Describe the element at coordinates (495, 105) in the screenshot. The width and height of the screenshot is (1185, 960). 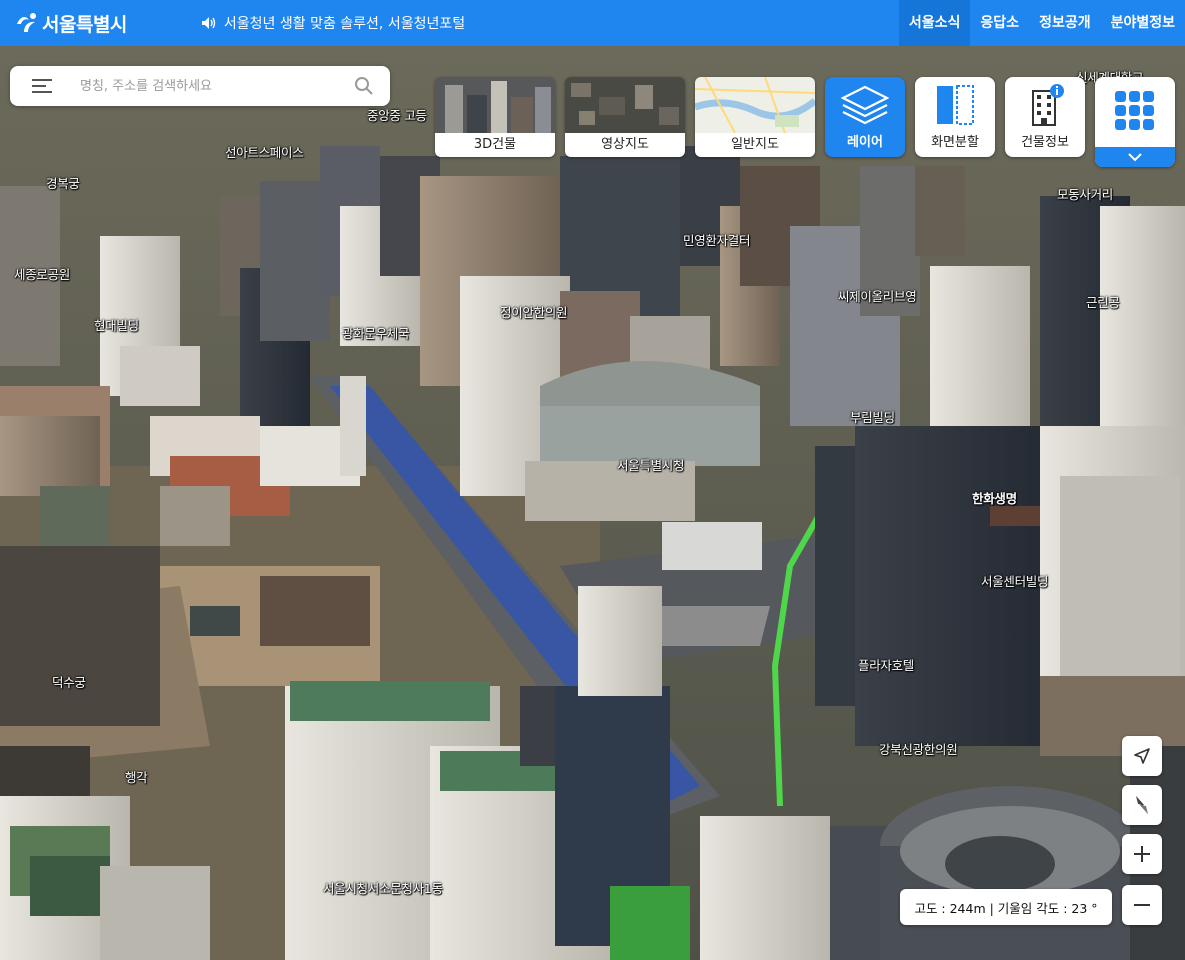
I see `thumb-3d-building` at that location.